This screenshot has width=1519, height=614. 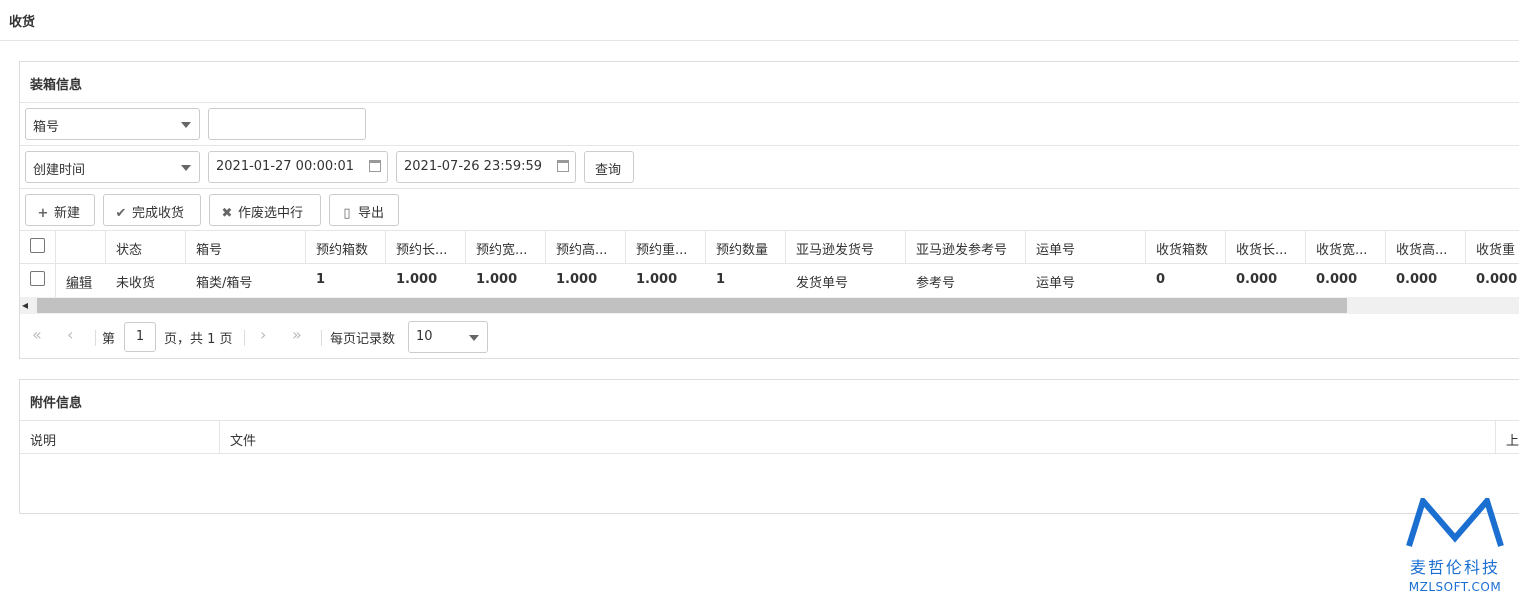 What do you see at coordinates (246, 247) in the screenshot?
I see `grid-header-cell: 箱号` at bounding box center [246, 247].